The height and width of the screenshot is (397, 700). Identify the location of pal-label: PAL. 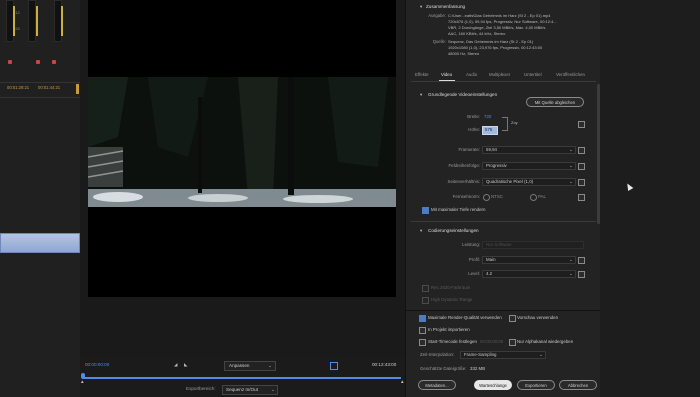
(542, 196).